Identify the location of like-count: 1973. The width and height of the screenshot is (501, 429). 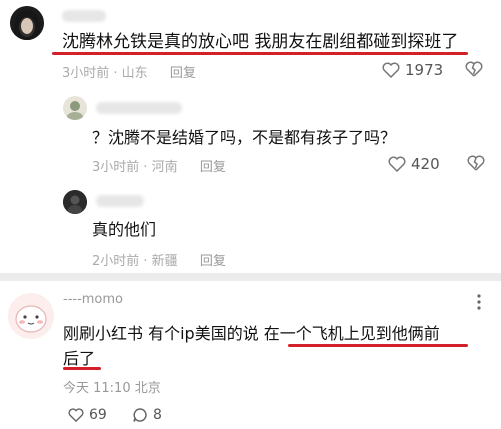
(424, 70).